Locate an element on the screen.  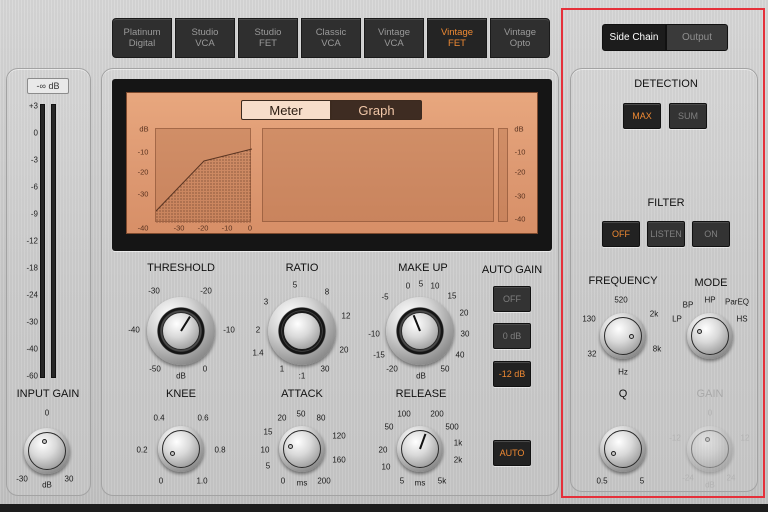
ratio-label: RATIO is located at coordinates (302, 268).